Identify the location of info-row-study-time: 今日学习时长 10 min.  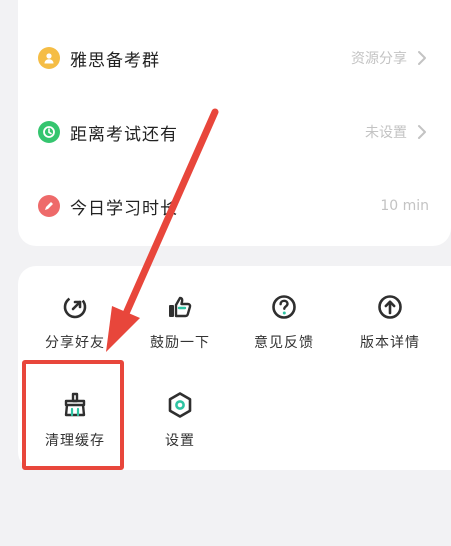
(234, 206).